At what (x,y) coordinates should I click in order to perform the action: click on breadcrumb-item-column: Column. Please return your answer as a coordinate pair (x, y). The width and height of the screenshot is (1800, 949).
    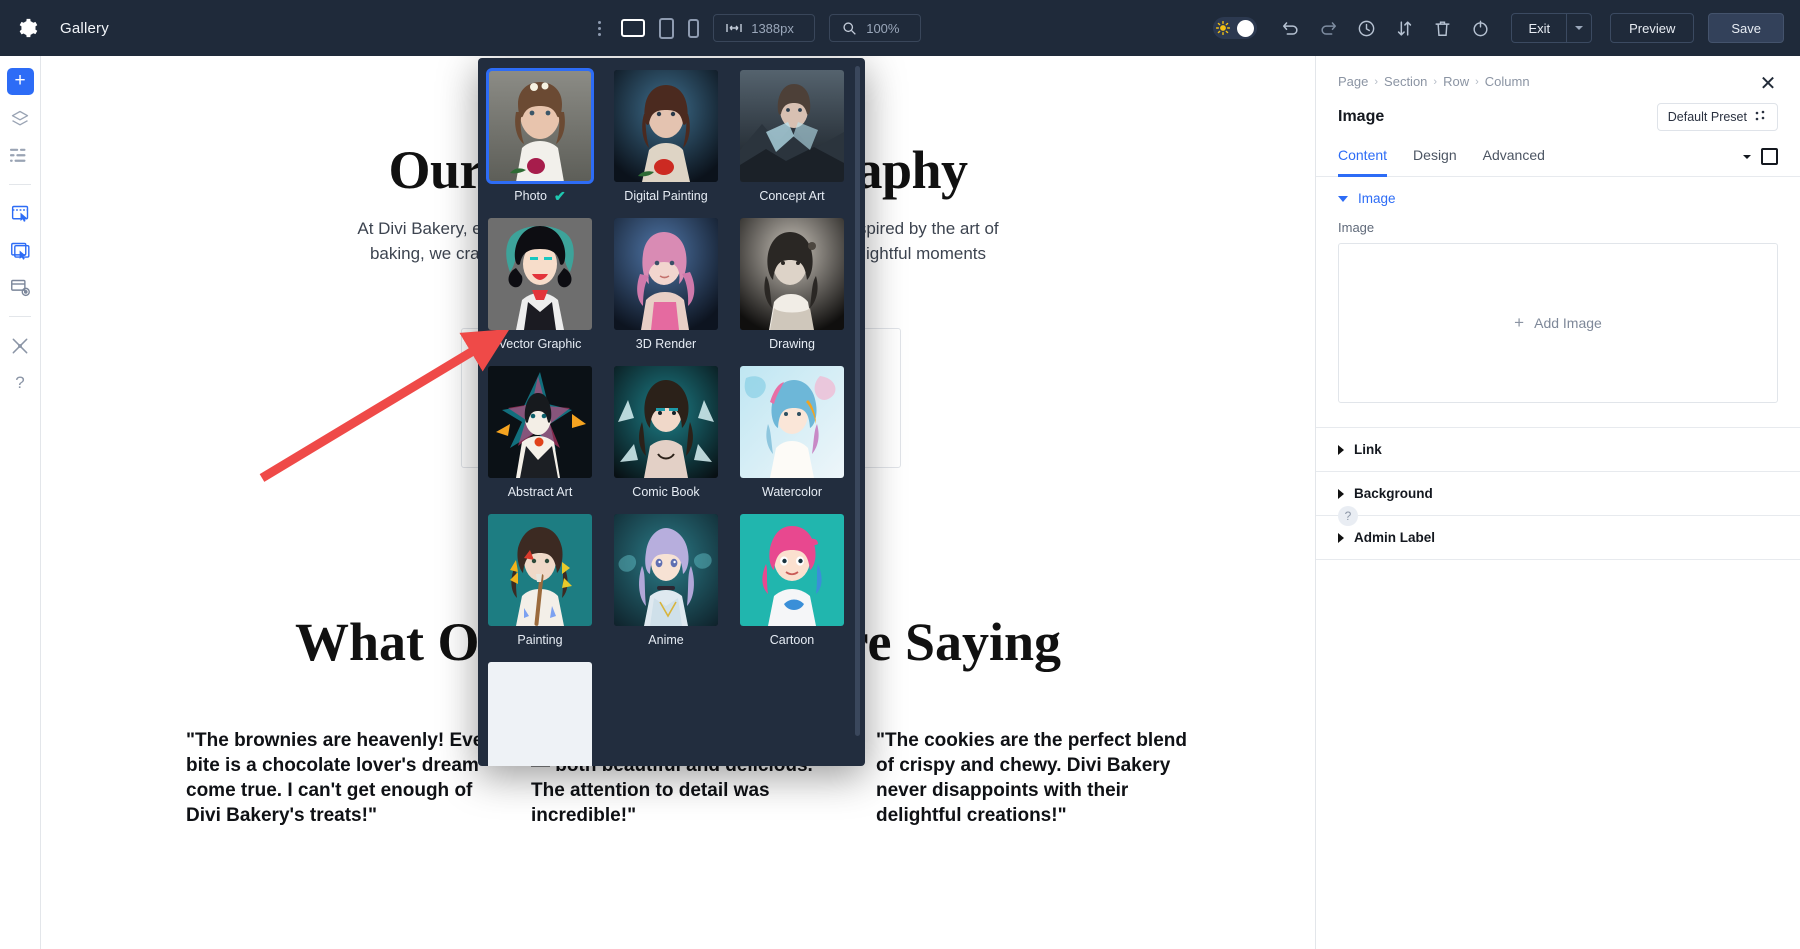
    Looking at the image, I should click on (1507, 81).